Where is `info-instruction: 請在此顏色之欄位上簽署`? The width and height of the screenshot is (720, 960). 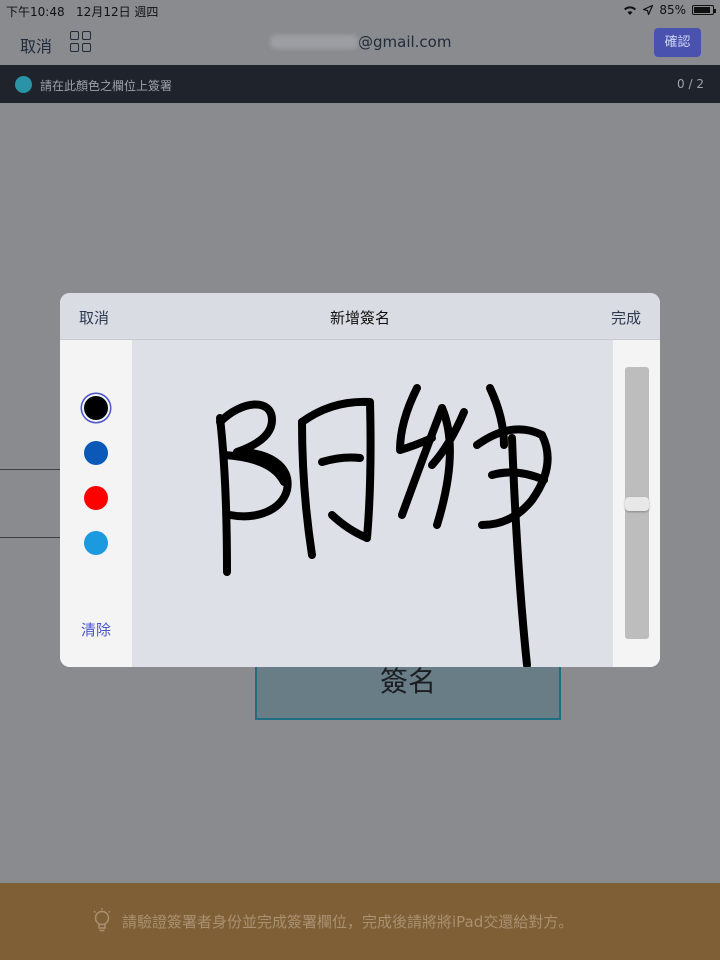
info-instruction: 請在此顏色之欄位上簽署 is located at coordinates (106, 86).